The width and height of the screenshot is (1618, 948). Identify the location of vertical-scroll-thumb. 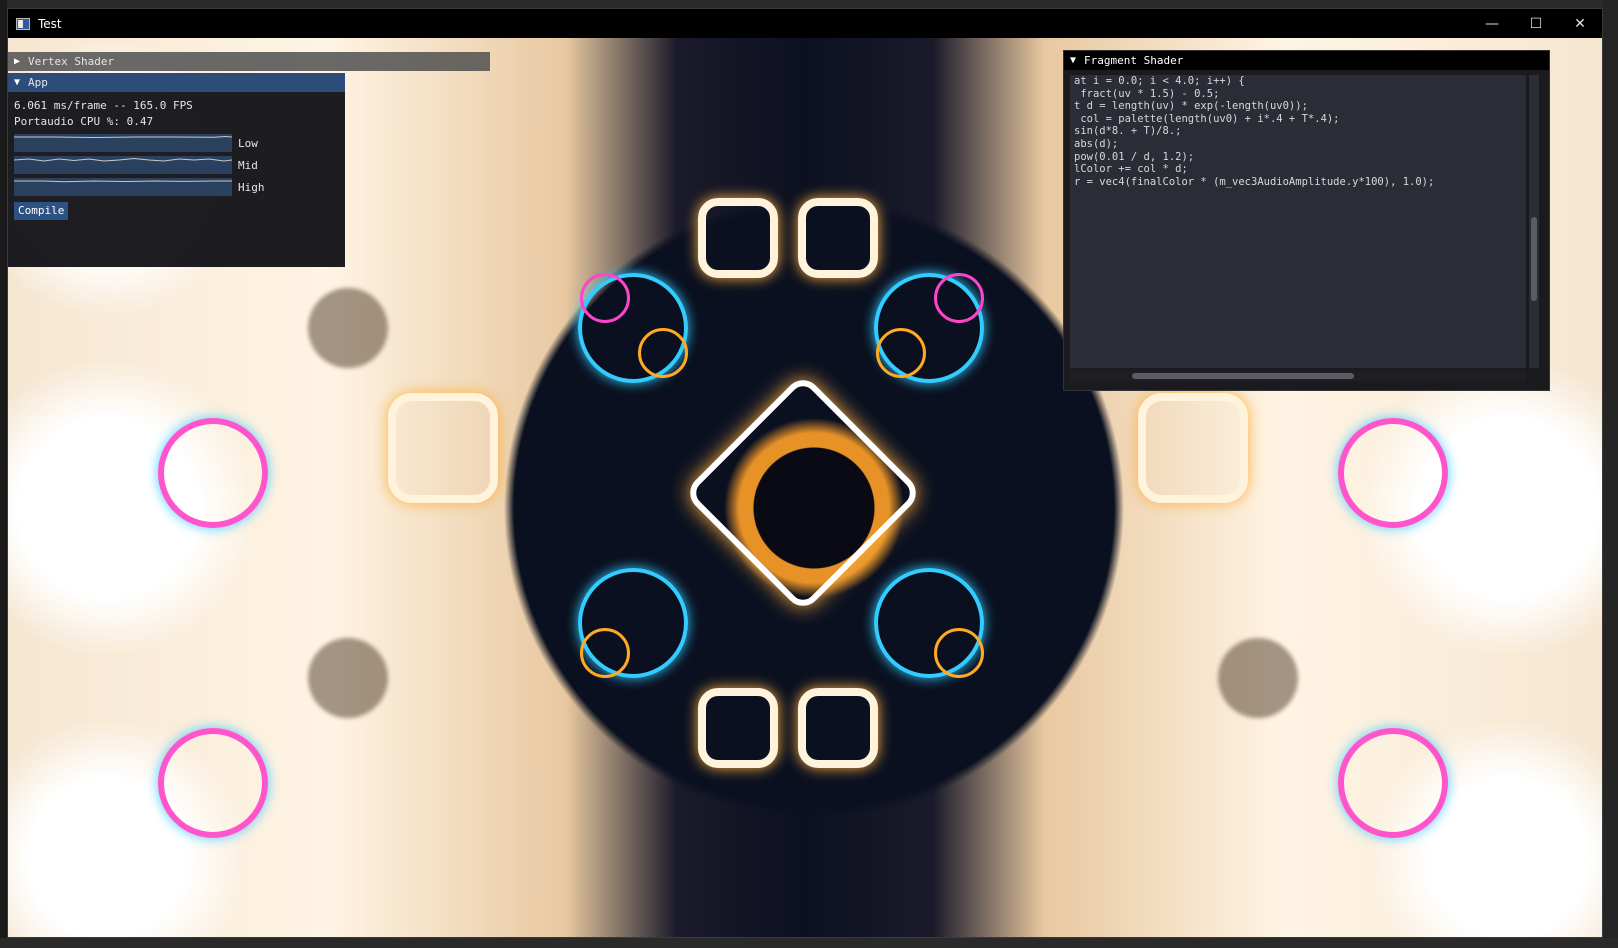
(1534, 259).